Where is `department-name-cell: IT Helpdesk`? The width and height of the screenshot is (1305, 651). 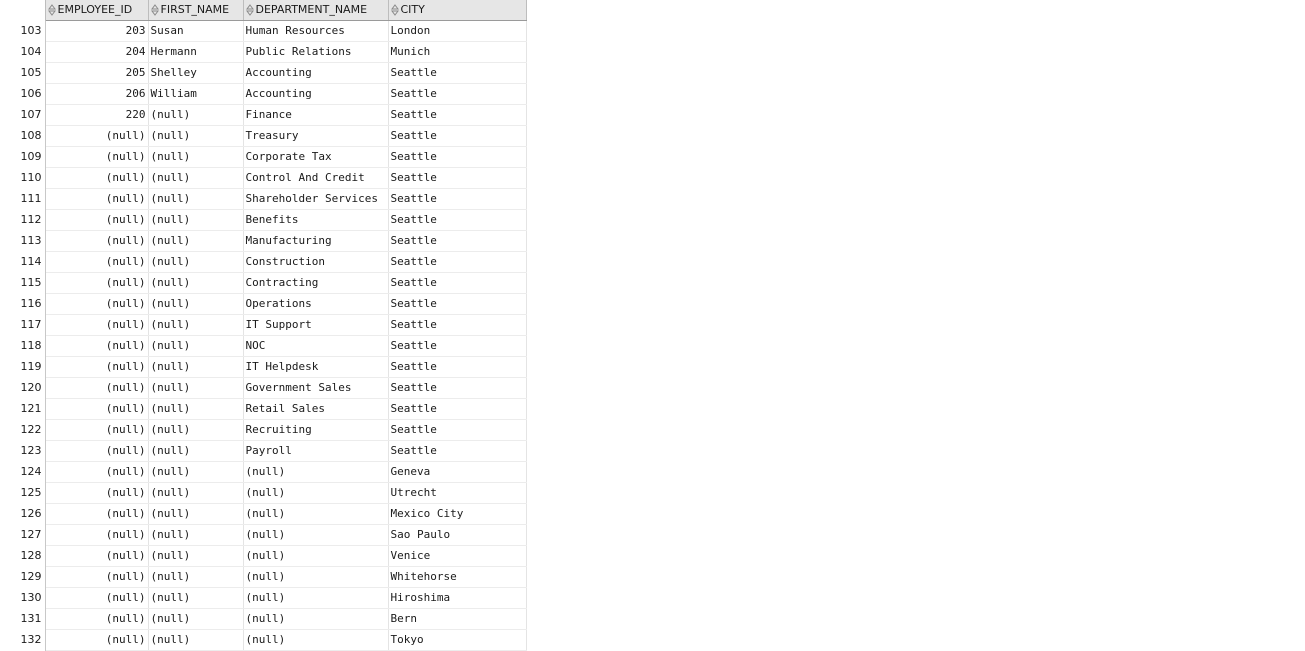 department-name-cell: IT Helpdesk is located at coordinates (316, 367).